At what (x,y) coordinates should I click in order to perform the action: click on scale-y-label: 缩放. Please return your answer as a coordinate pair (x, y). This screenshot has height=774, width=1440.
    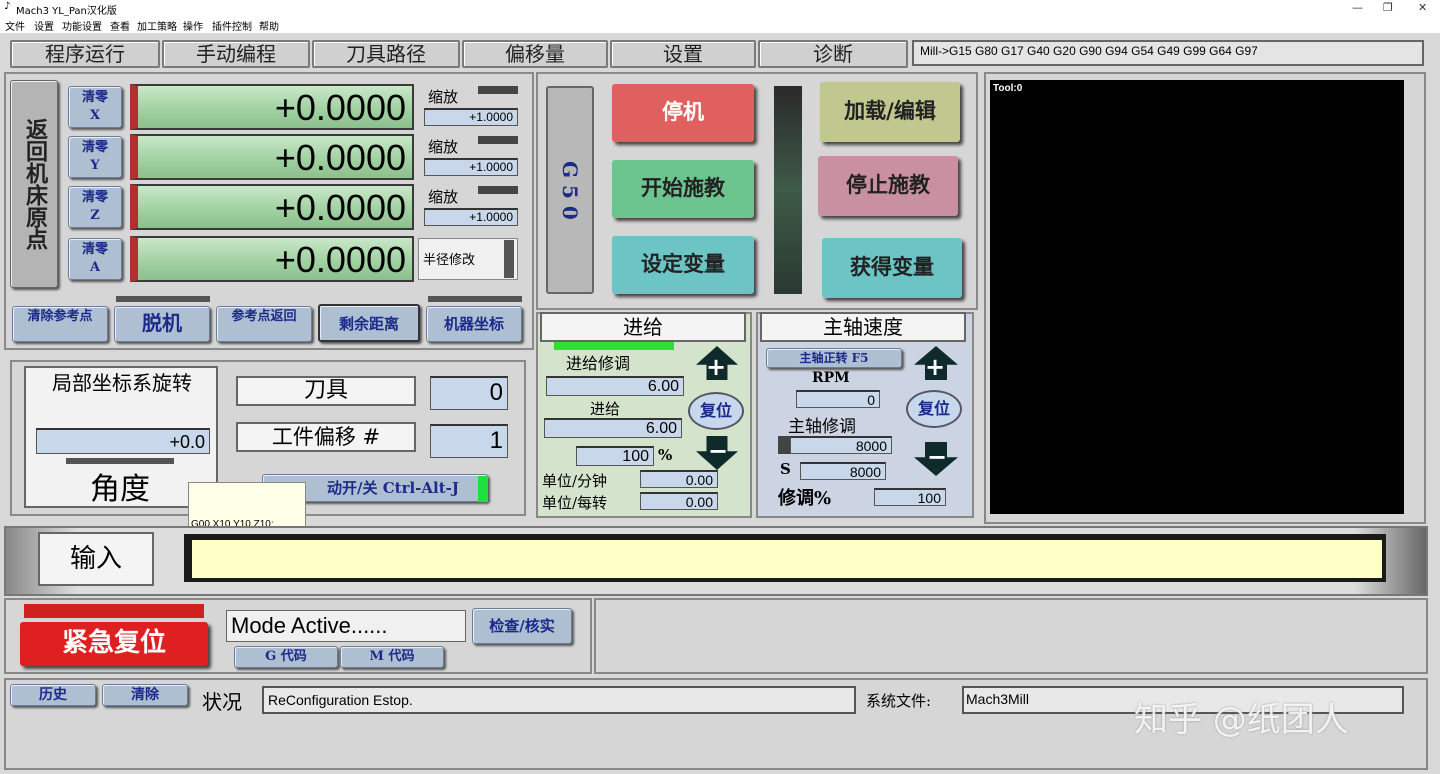
    Looking at the image, I should click on (443, 147).